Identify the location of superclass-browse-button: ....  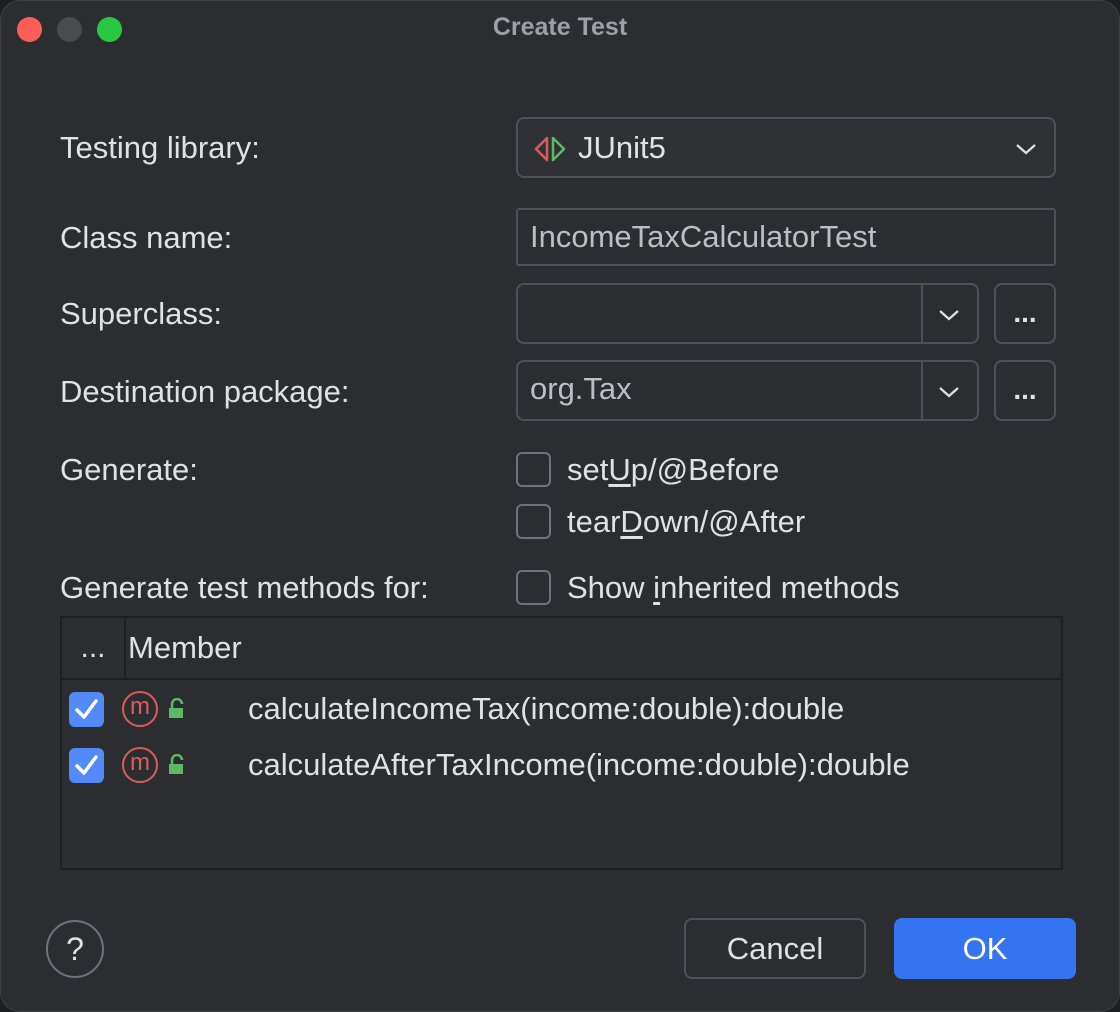
(1025, 313).